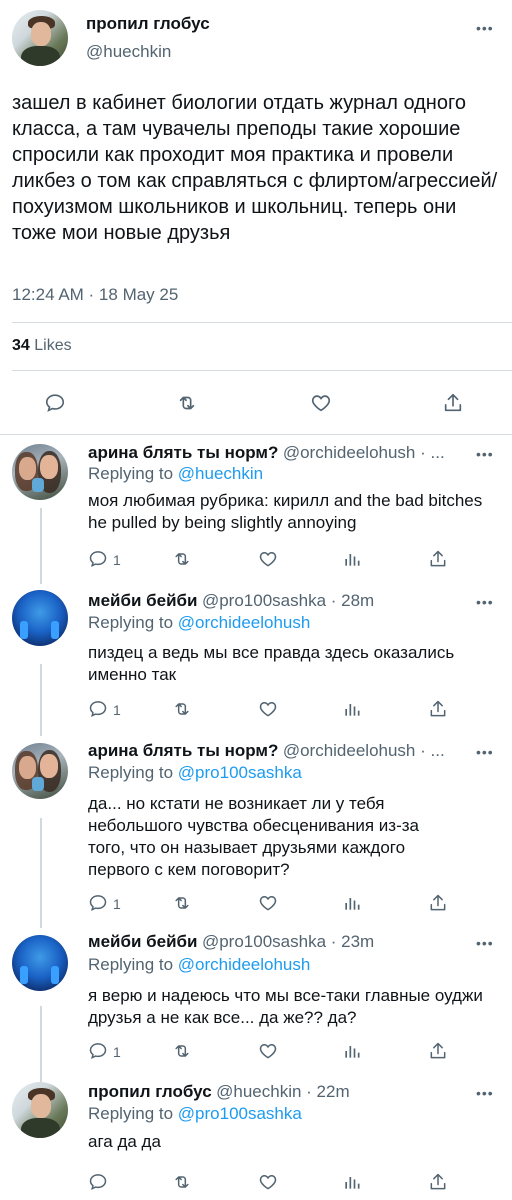 The width and height of the screenshot is (512, 1200). Describe the element at coordinates (288, 941) in the screenshot. I see `reply-author-handle: @pro100sashka · 23m` at that location.